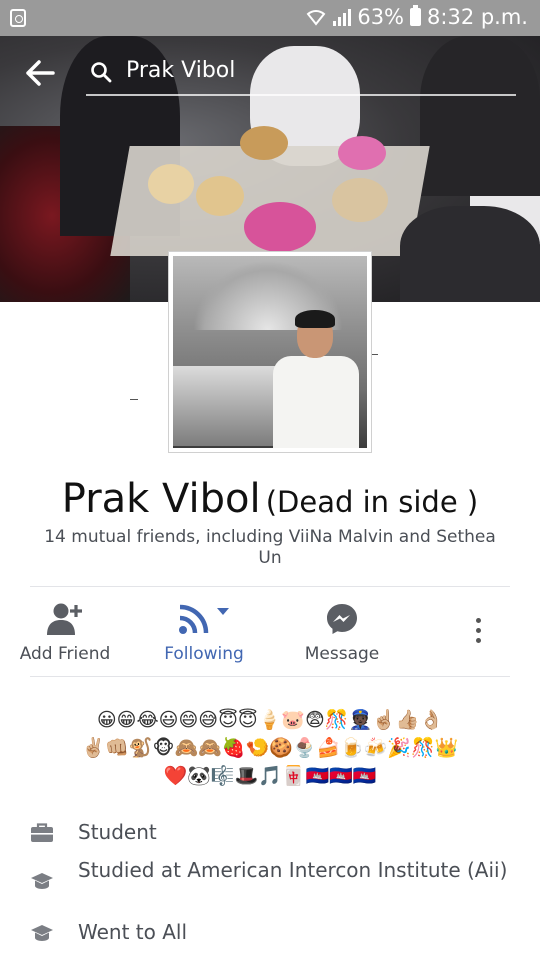 The width and height of the screenshot is (540, 960). Describe the element at coordinates (180, 70) in the screenshot. I see `search-input: Prak Vibol` at that location.